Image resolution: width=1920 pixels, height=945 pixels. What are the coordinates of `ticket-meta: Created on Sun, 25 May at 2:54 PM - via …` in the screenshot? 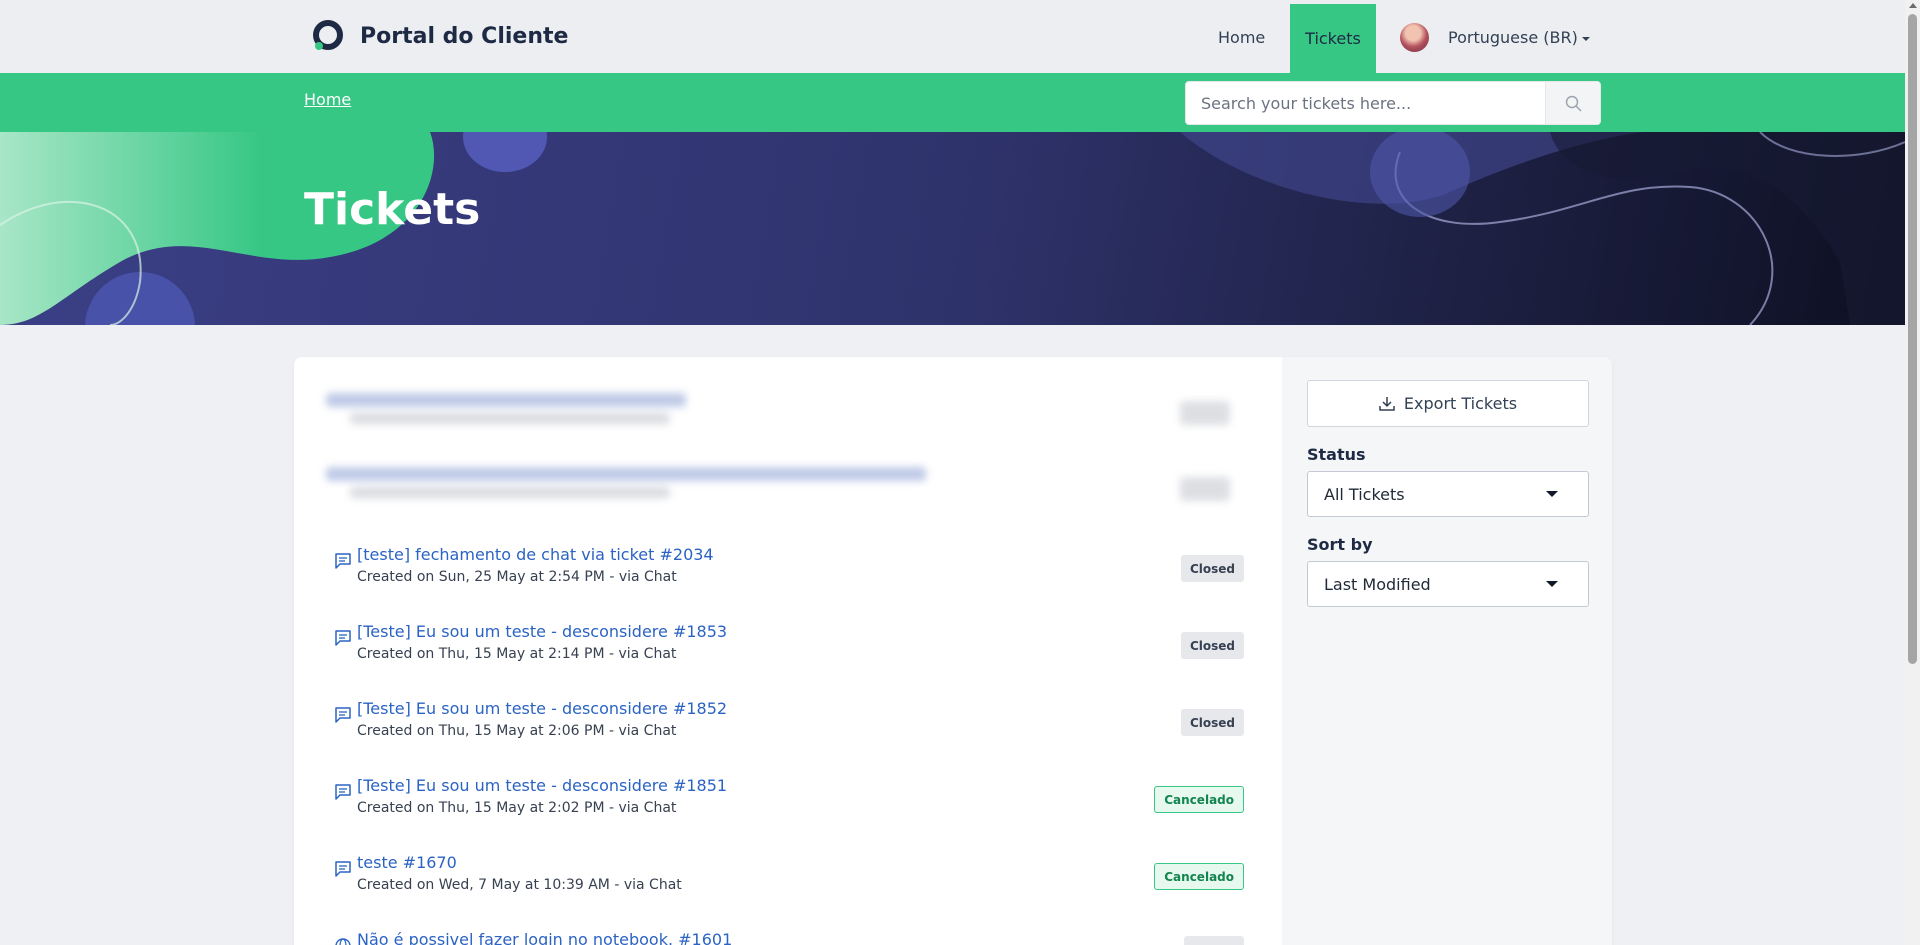 It's located at (517, 577).